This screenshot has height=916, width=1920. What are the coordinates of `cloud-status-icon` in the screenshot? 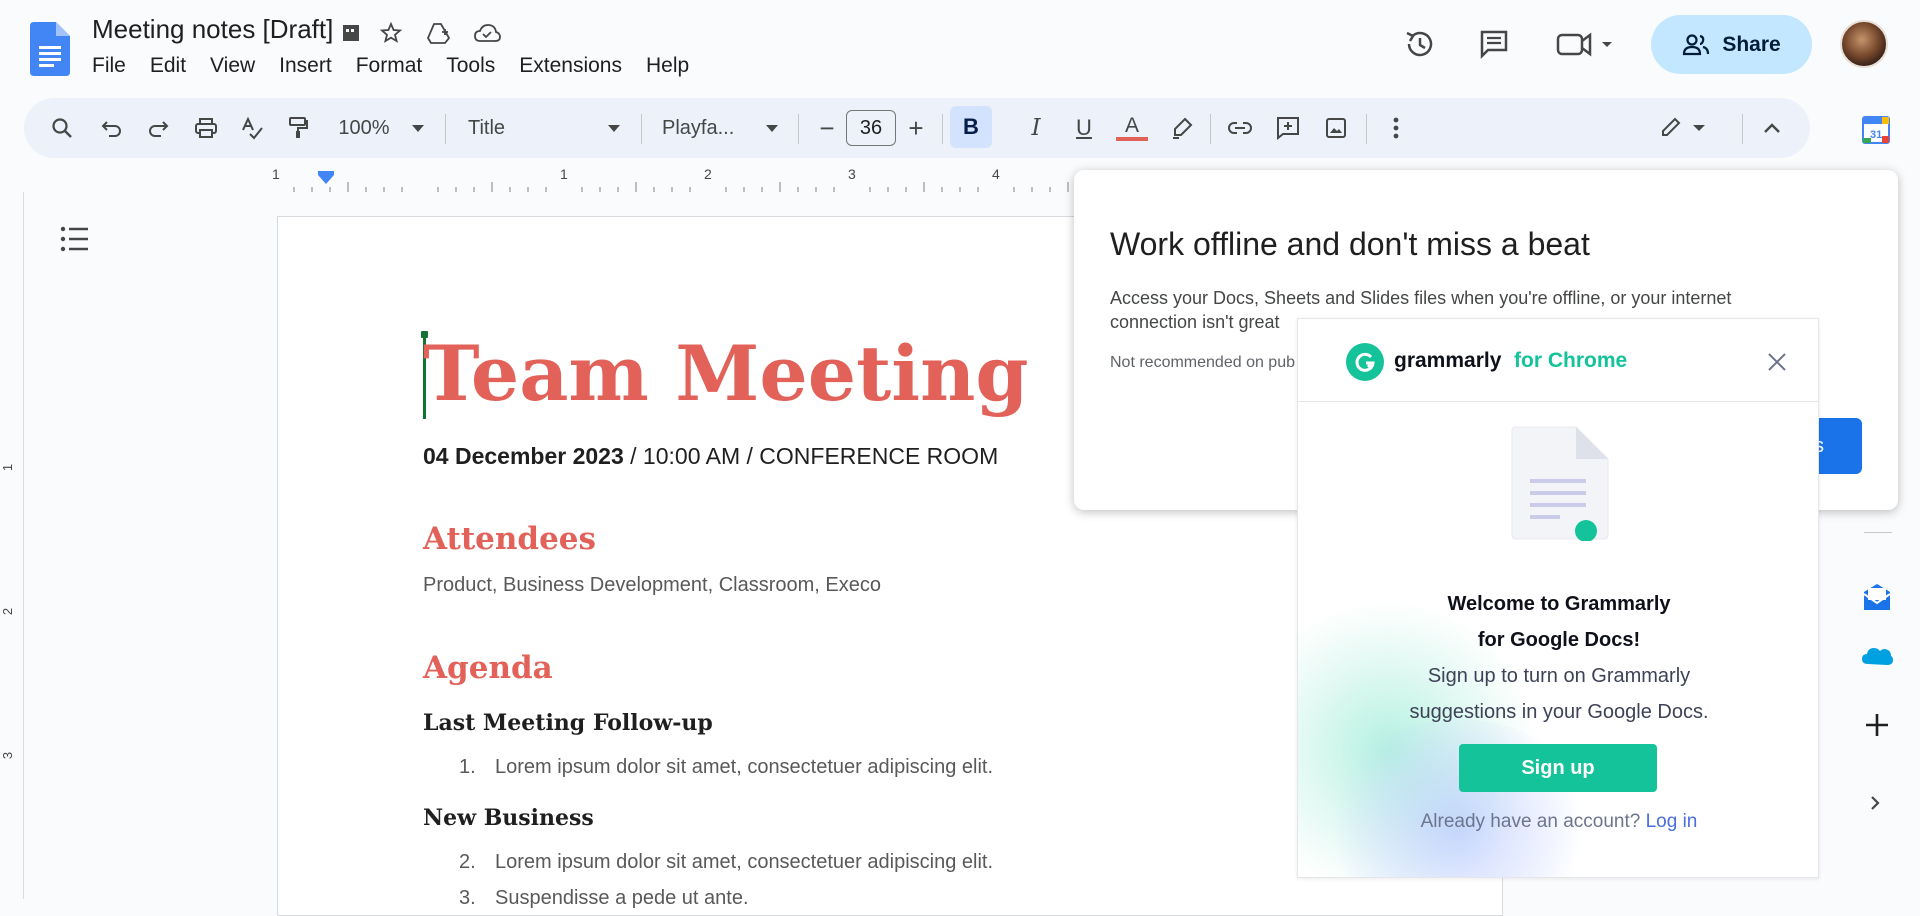 It's located at (487, 33).